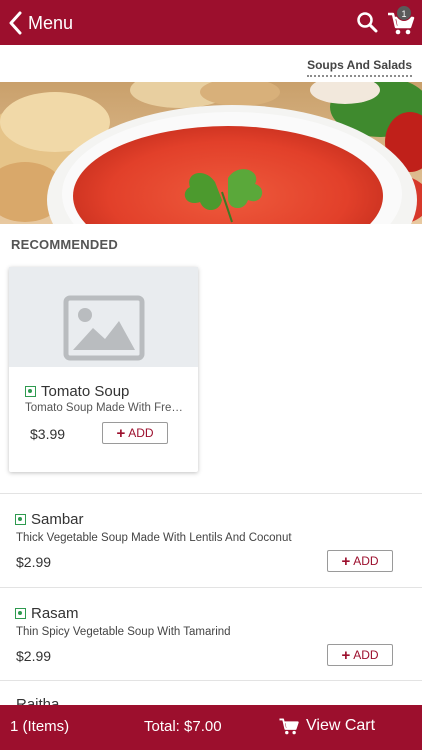 Image resolution: width=422 pixels, height=750 pixels. Describe the element at coordinates (367, 22) in the screenshot. I see `search-icon` at that location.